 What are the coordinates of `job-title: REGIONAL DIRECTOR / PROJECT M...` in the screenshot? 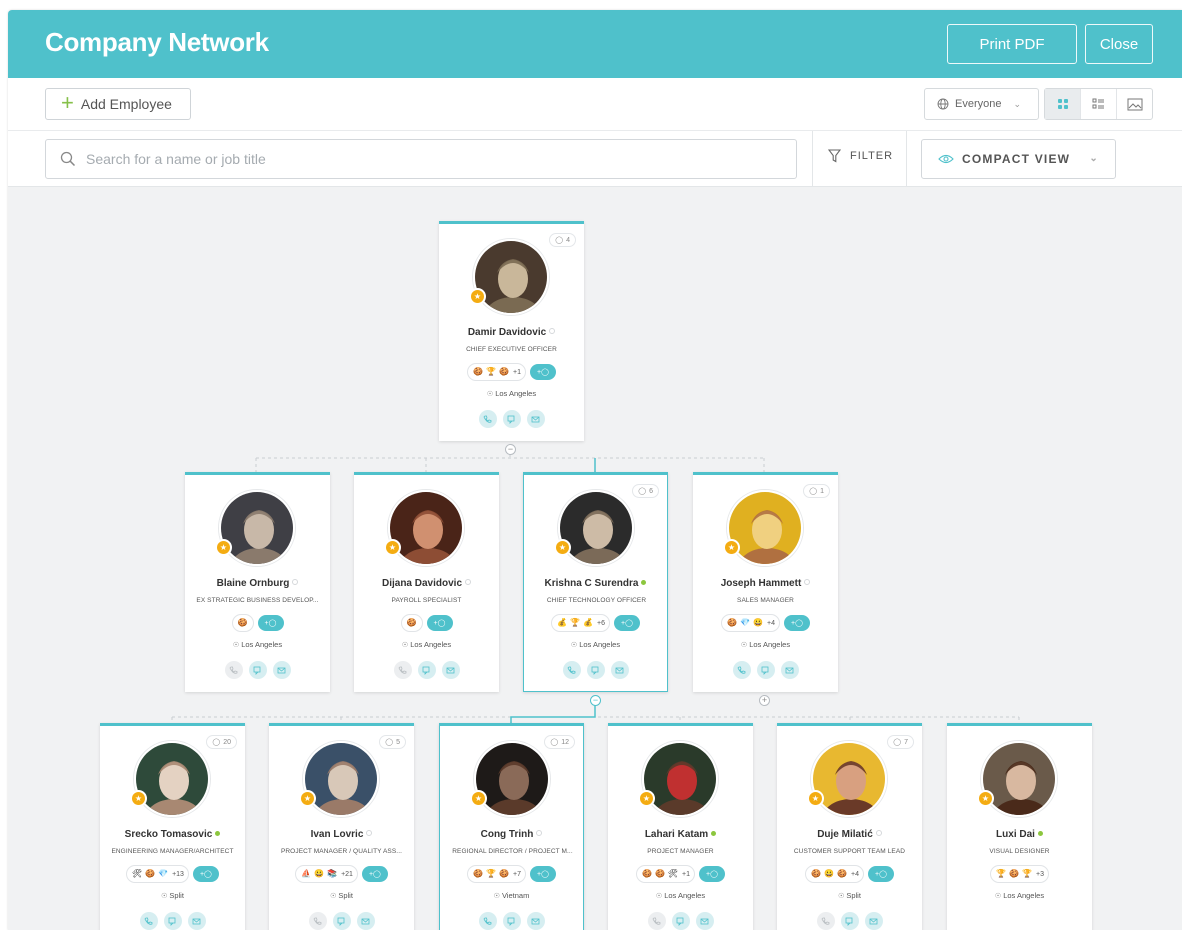 It's located at (512, 851).